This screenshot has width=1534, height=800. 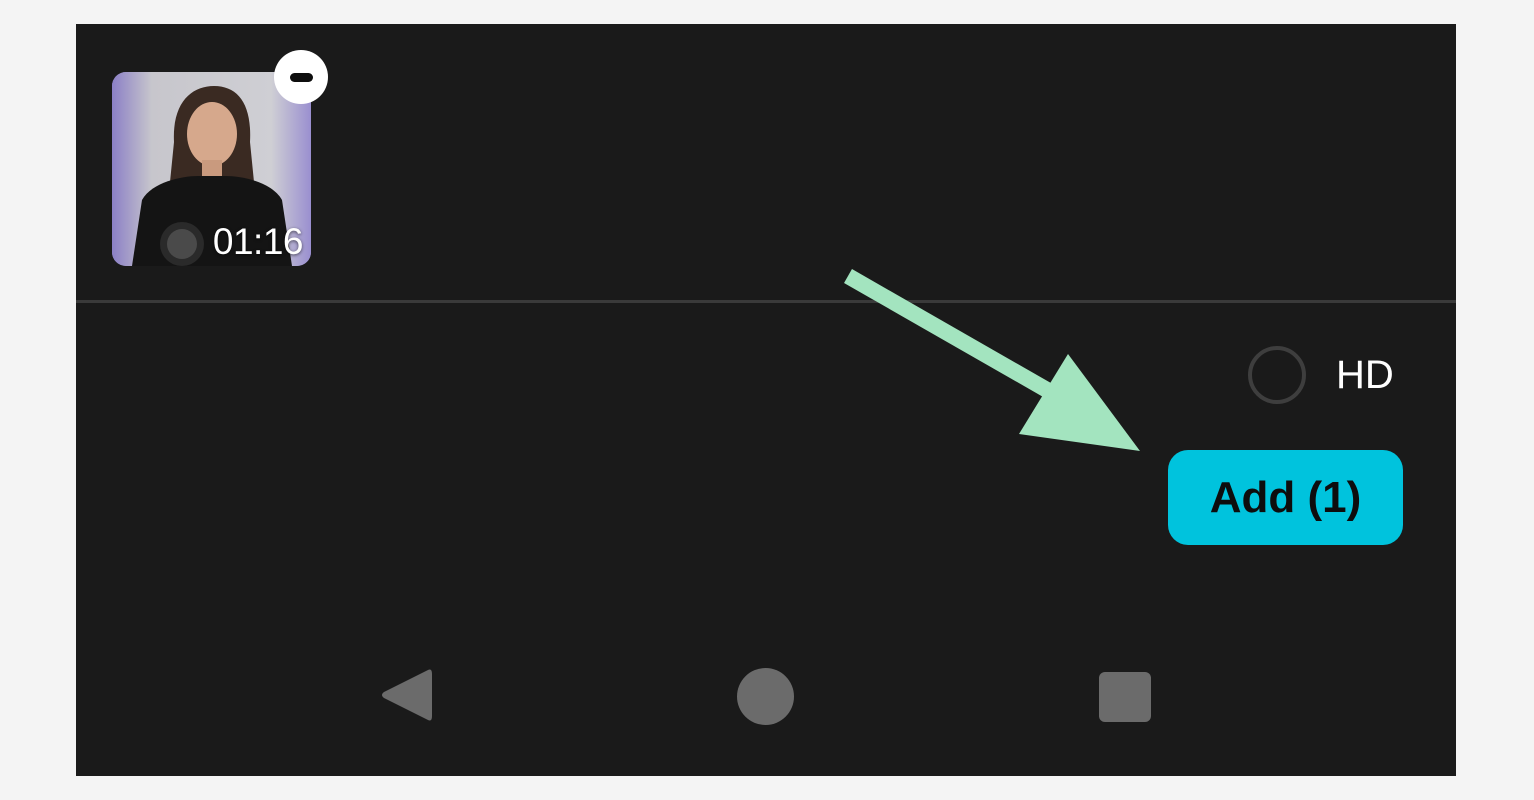 I want to click on remove-media-button, so click(x=301, y=77).